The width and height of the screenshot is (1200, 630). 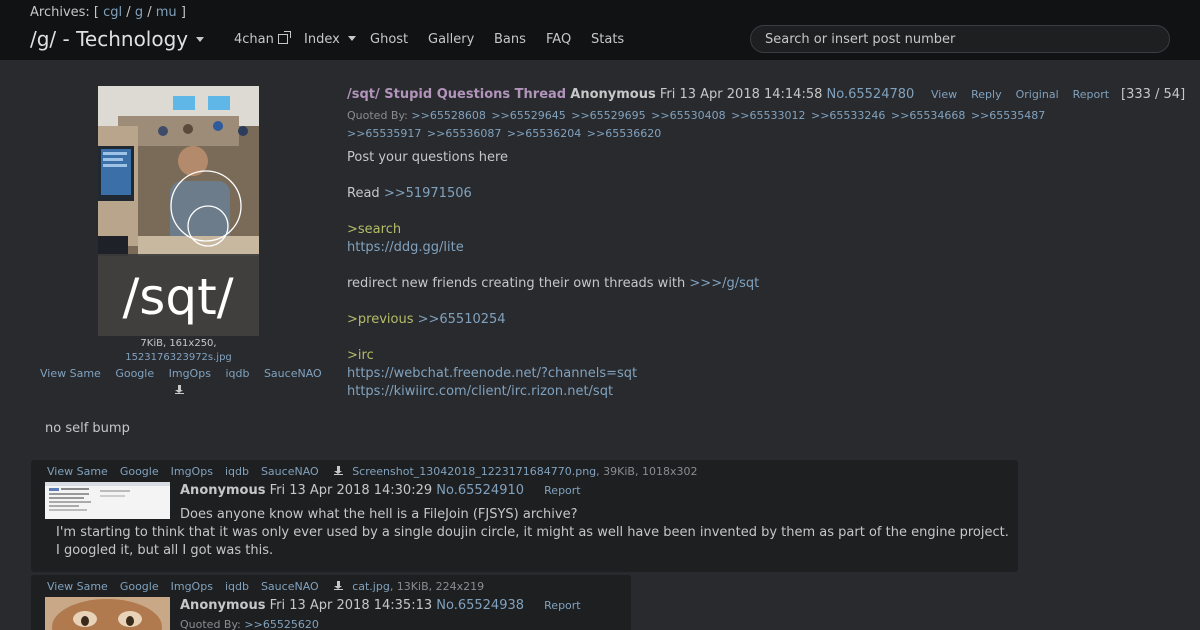 I want to click on post-subject: /sqt/ Stupid Questions Thread, so click(x=457, y=94).